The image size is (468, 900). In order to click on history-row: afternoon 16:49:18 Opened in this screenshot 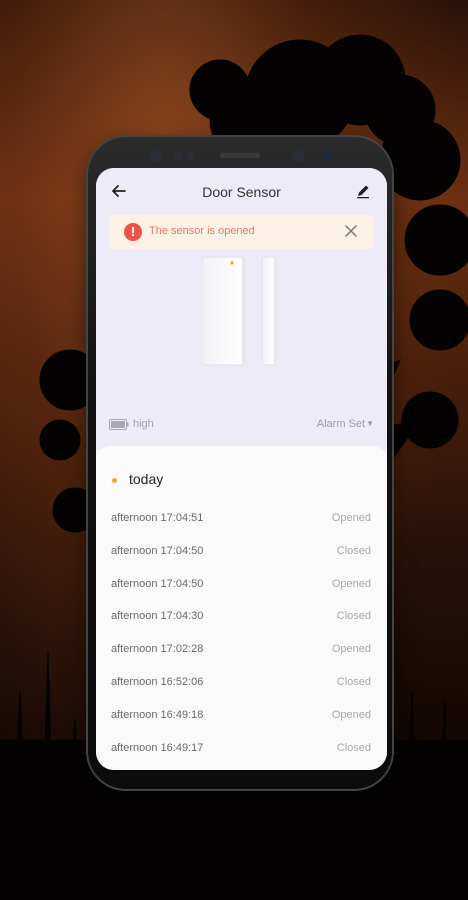, I will do `click(241, 725)`.